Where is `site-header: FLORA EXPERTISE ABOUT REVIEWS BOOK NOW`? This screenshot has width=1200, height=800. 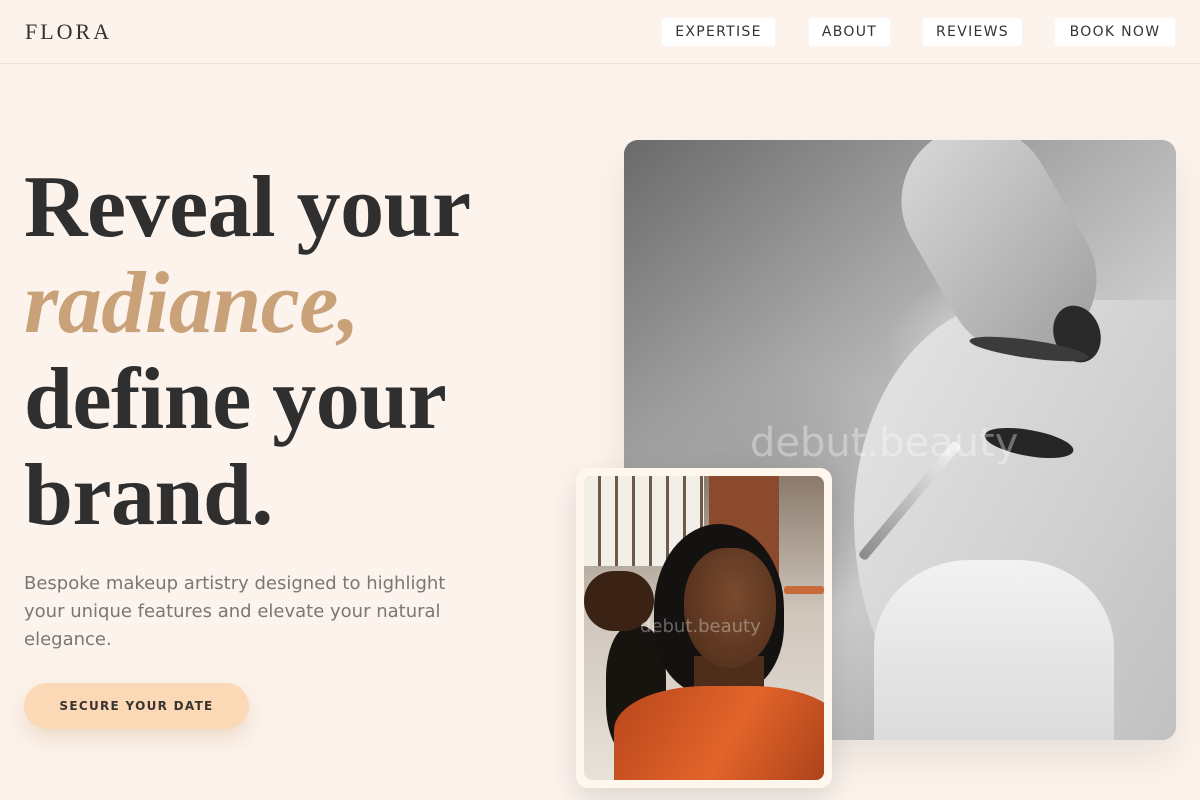 site-header: FLORA EXPERTISE ABOUT REVIEWS BOOK NOW is located at coordinates (600, 32).